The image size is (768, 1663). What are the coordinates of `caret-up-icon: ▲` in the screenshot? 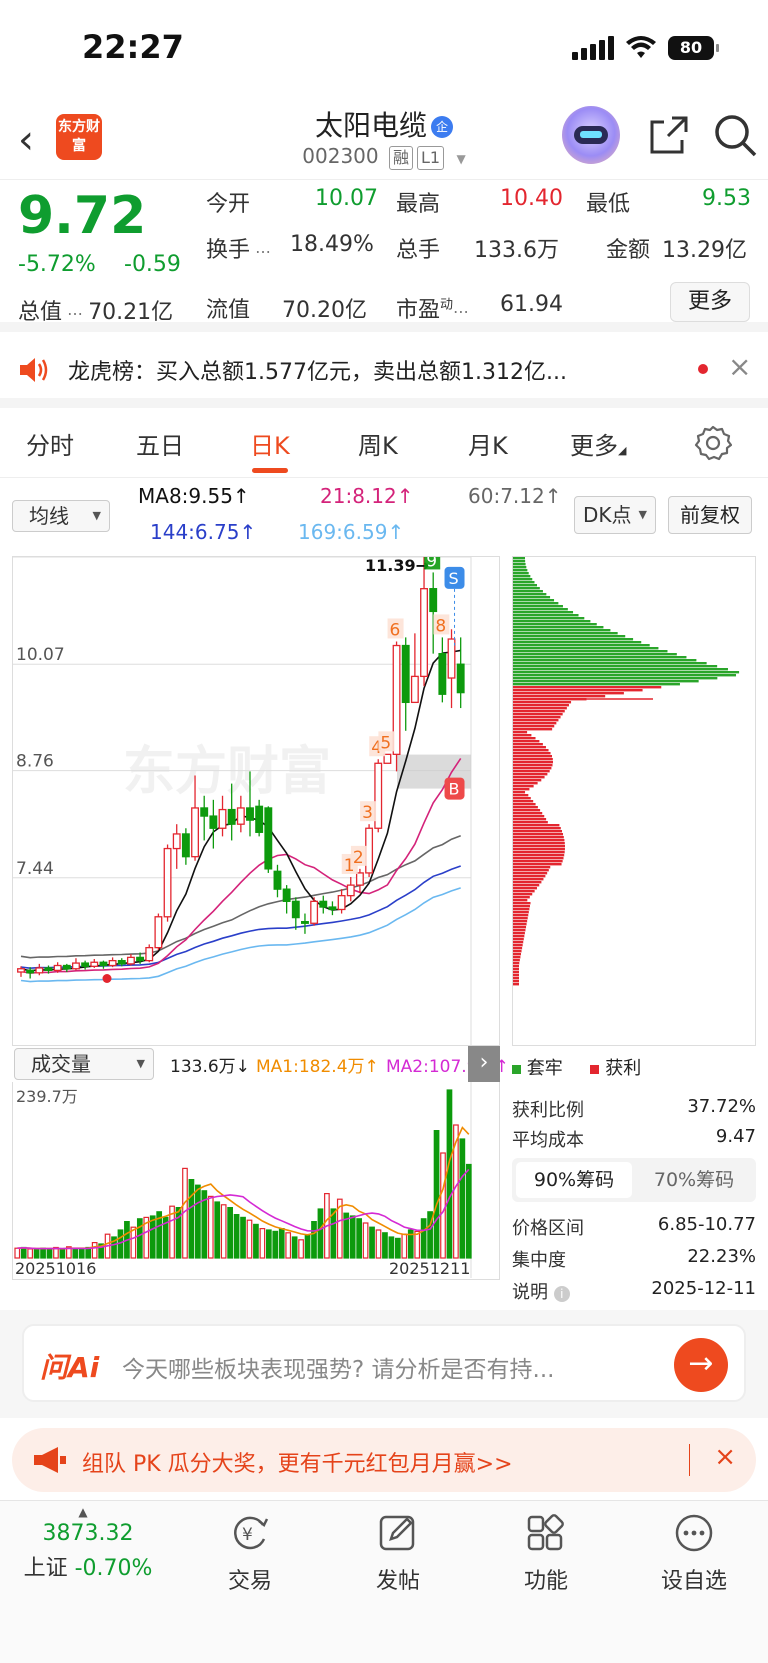 It's located at (83, 1512).